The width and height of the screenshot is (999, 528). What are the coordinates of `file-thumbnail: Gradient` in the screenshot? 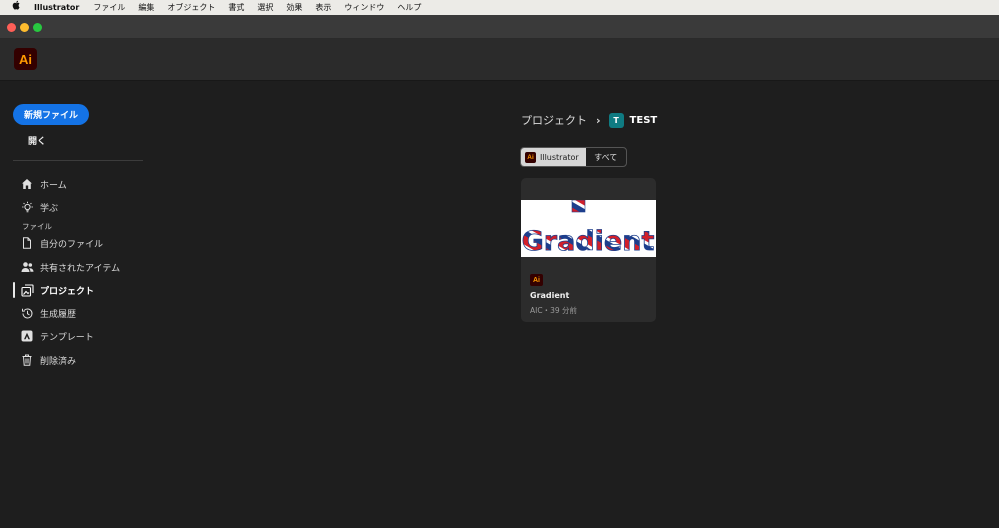 It's located at (588, 228).